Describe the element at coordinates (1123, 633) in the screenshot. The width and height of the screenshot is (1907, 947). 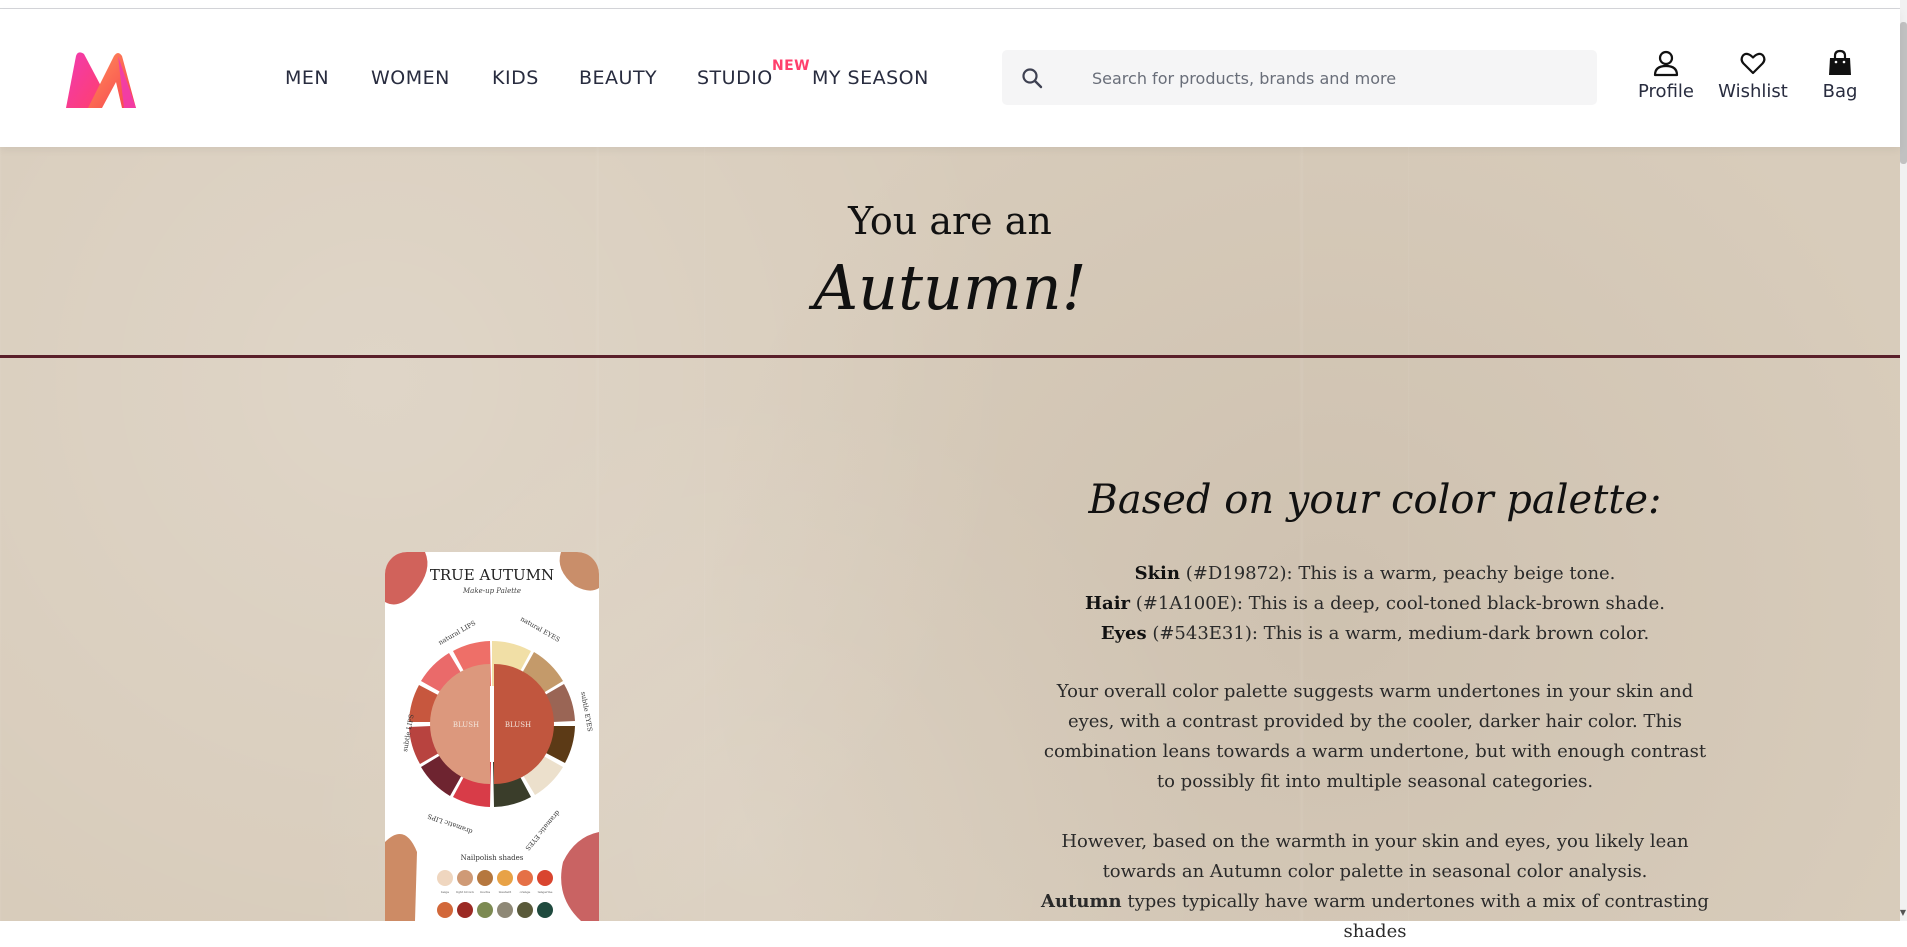
I see `eyes-label: Eyes` at that location.